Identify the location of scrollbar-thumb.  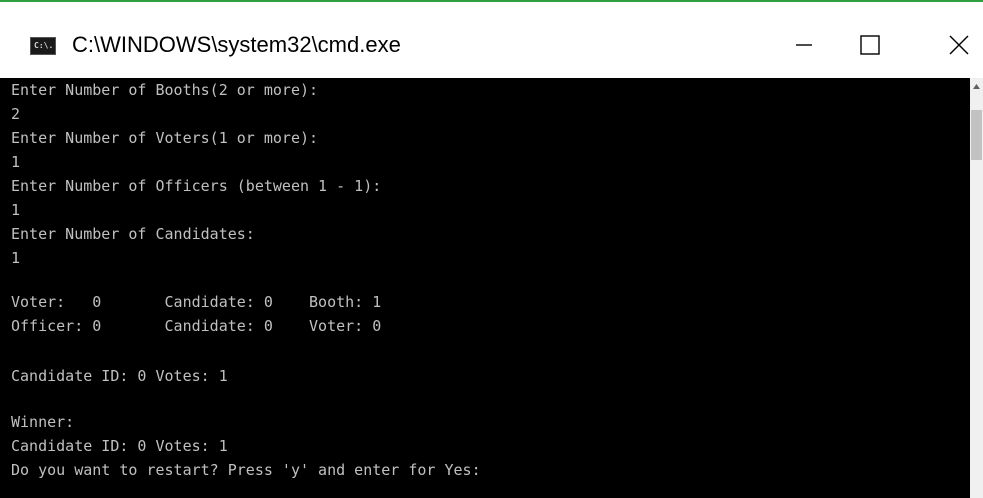
(976, 135).